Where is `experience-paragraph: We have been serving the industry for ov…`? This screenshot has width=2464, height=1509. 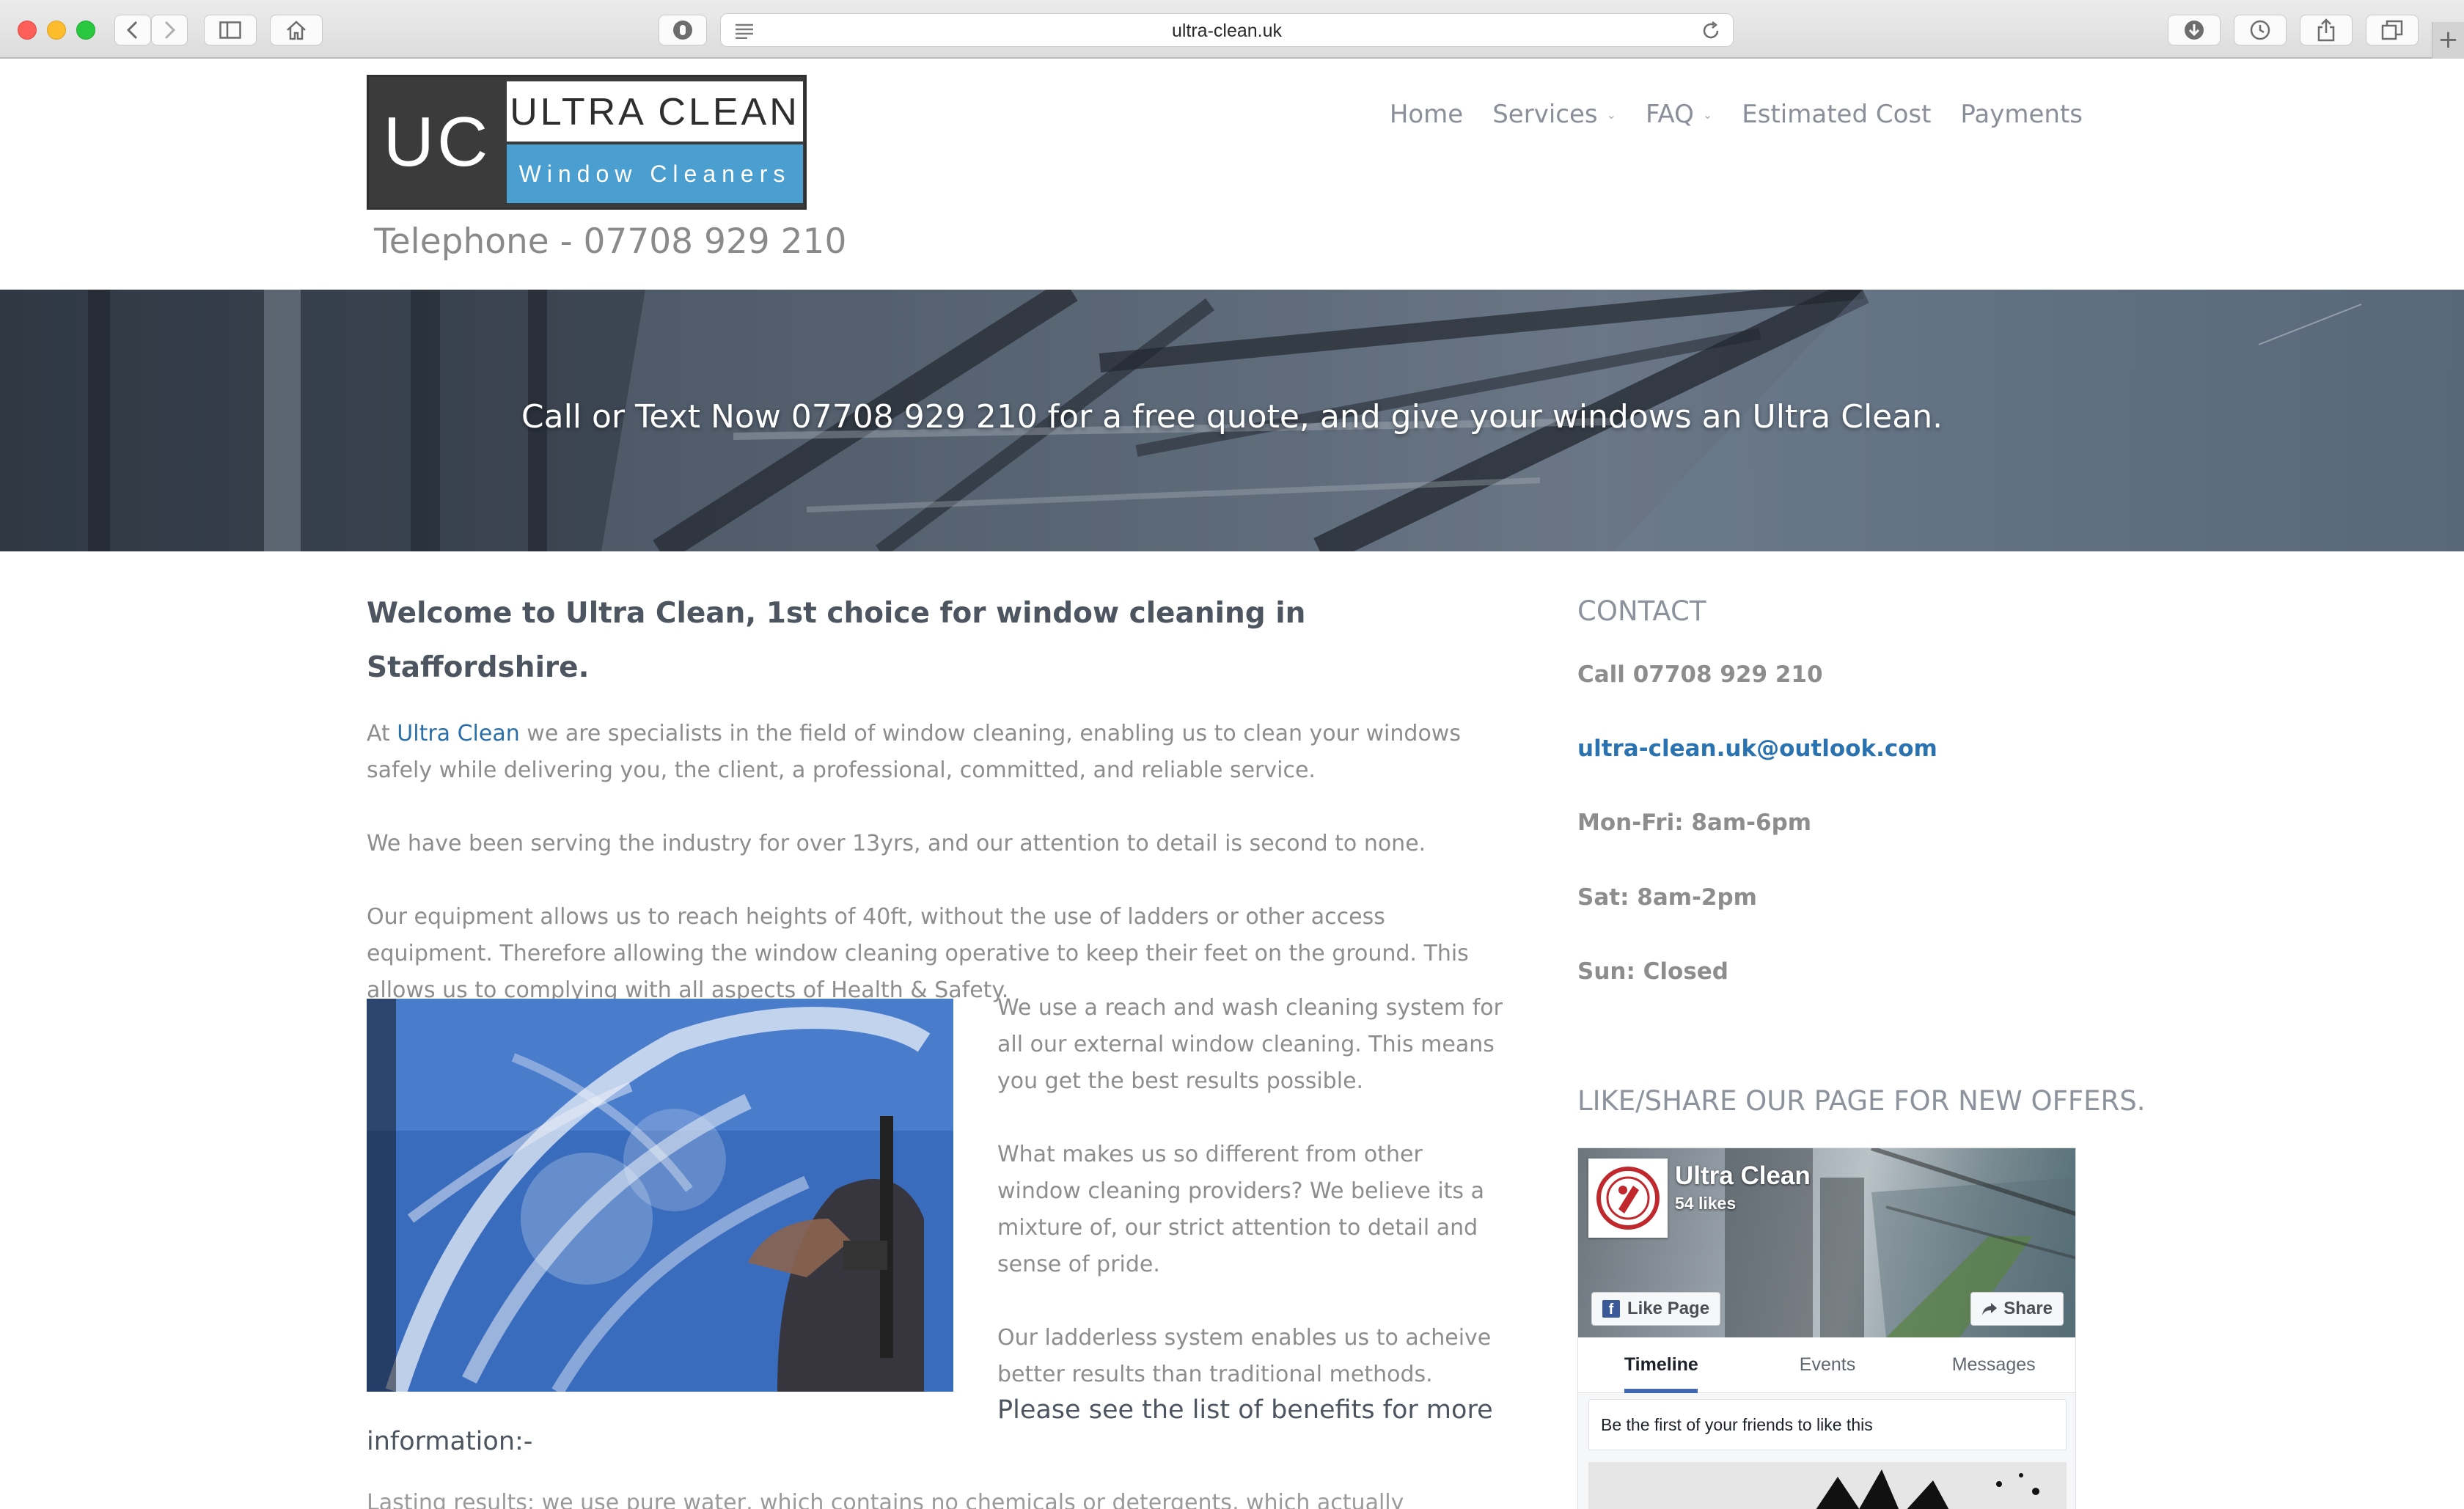
experience-paragraph: We have been serving the industry for ov… is located at coordinates (896, 843).